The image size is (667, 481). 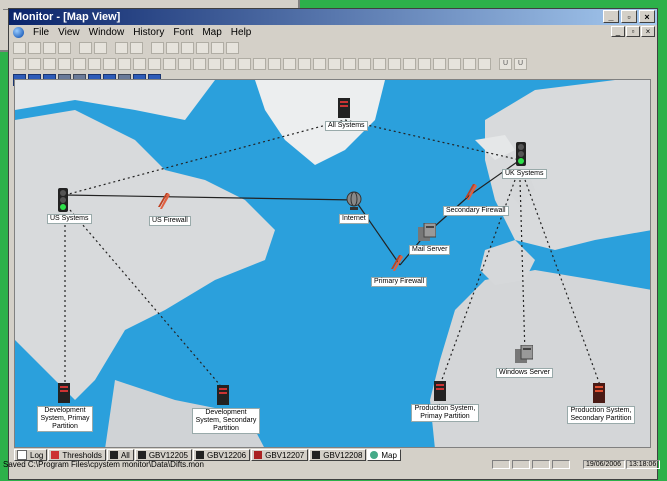 What do you see at coordinates (409, 64) in the screenshot?
I see `system-27-icon` at bounding box center [409, 64].